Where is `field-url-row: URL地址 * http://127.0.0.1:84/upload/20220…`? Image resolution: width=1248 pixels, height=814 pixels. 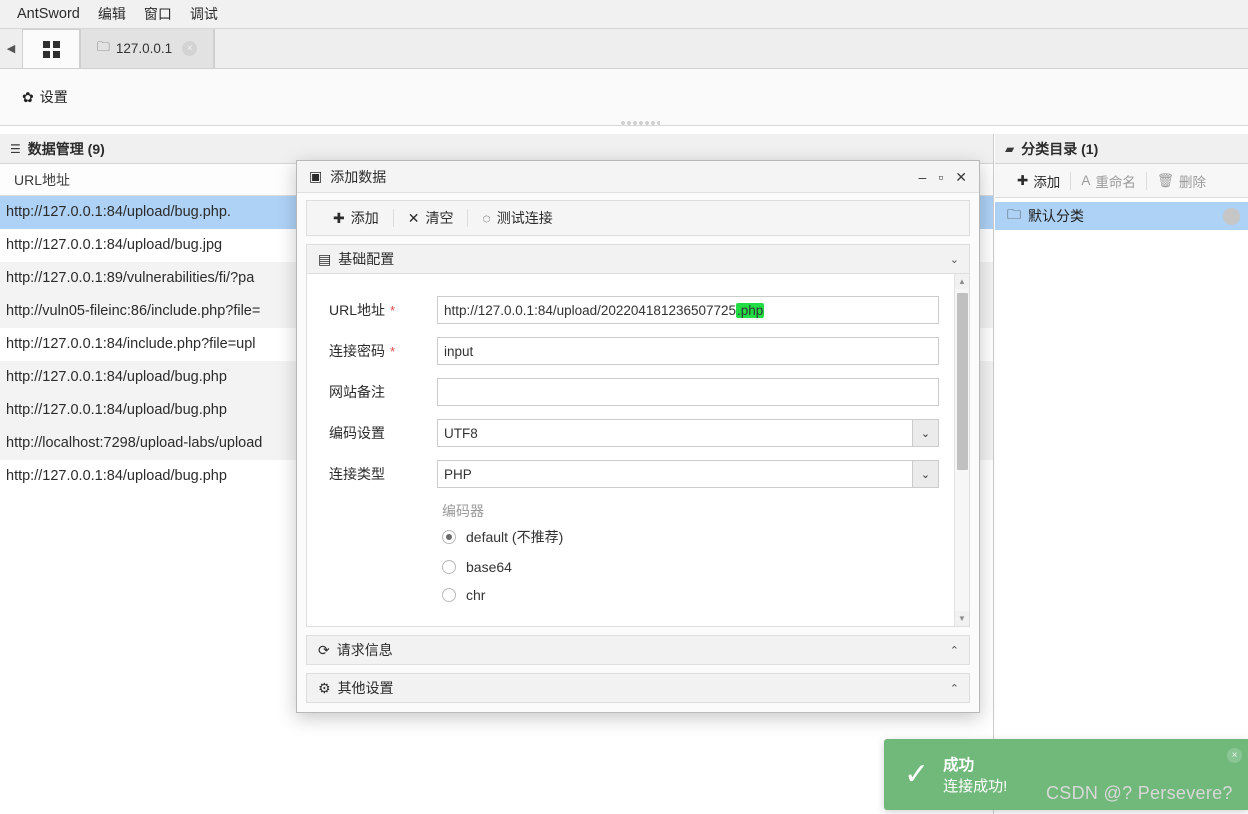
field-url-row: URL地址 * http://127.0.0.1:84/upload/20220… is located at coordinates (634, 310).